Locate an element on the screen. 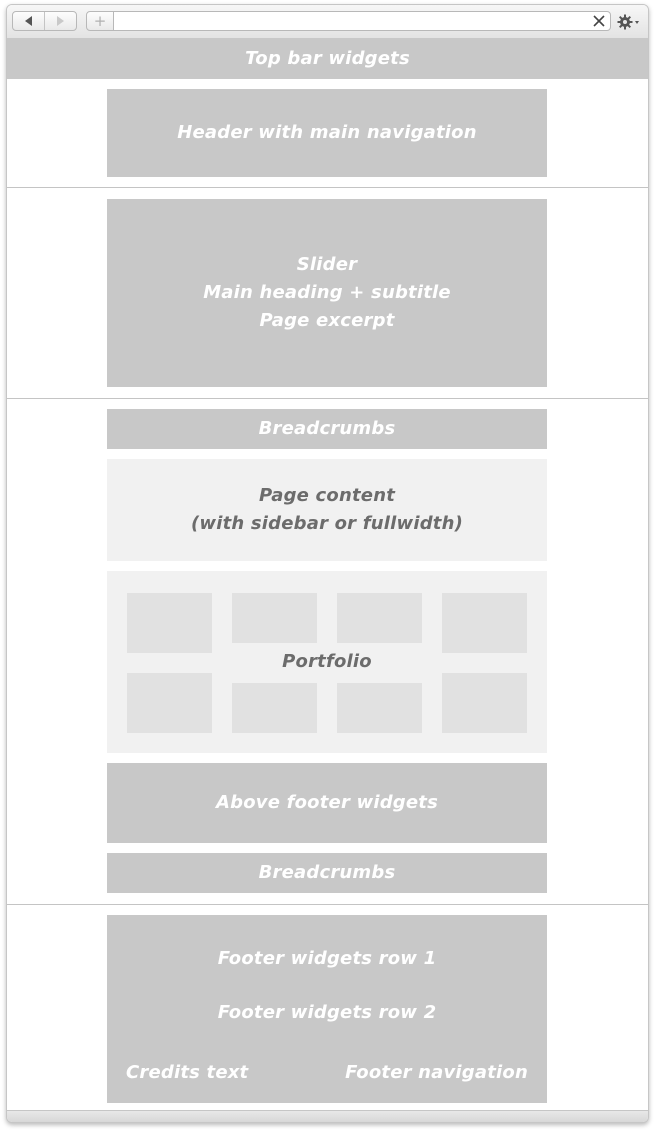 This screenshot has width=654, height=1131. portfolio-block: Portfolio is located at coordinates (327, 662).